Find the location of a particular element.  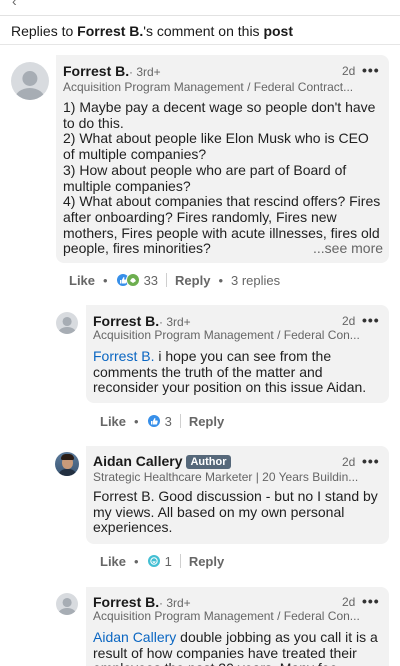

reply-actions: Like • 1 Reply is located at coordinates (162, 561).